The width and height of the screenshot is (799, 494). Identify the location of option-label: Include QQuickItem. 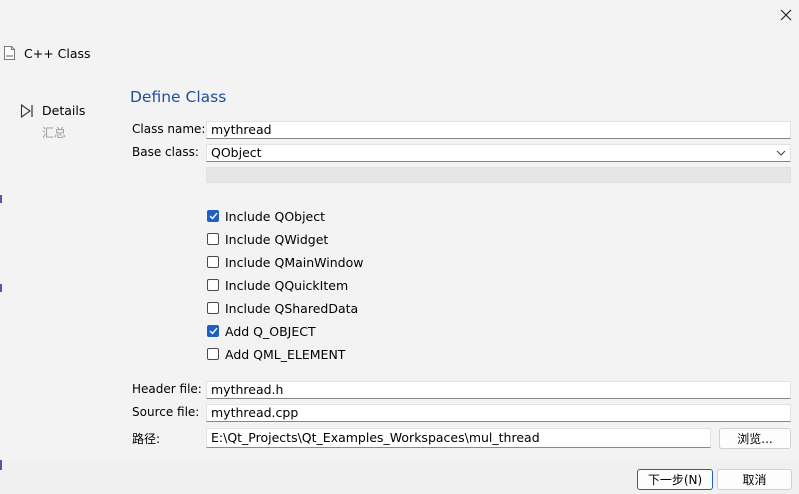
(287, 285).